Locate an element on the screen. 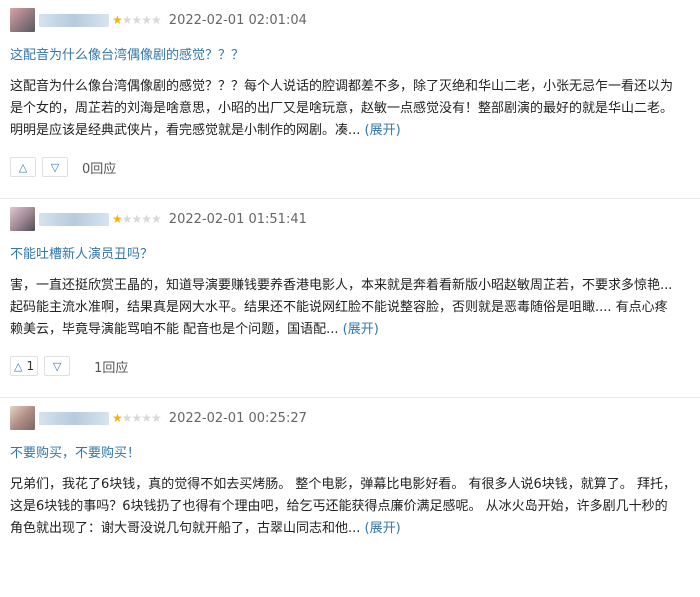 The width and height of the screenshot is (700, 597). review-actions: △ ▽ 0回应 is located at coordinates (63, 167).